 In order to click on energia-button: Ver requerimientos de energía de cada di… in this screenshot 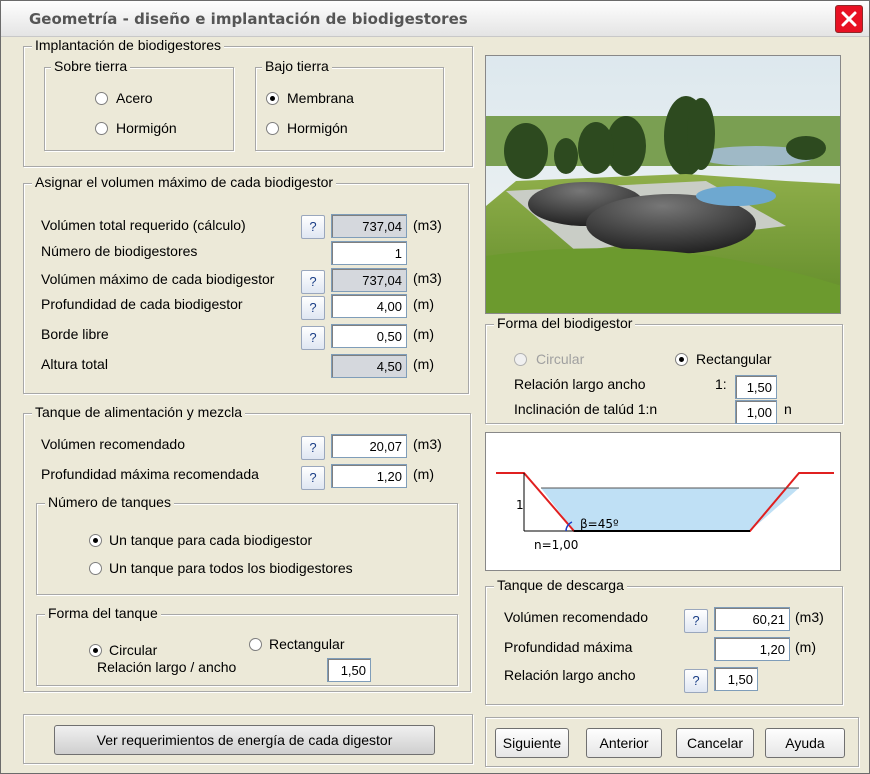, I will do `click(244, 740)`.